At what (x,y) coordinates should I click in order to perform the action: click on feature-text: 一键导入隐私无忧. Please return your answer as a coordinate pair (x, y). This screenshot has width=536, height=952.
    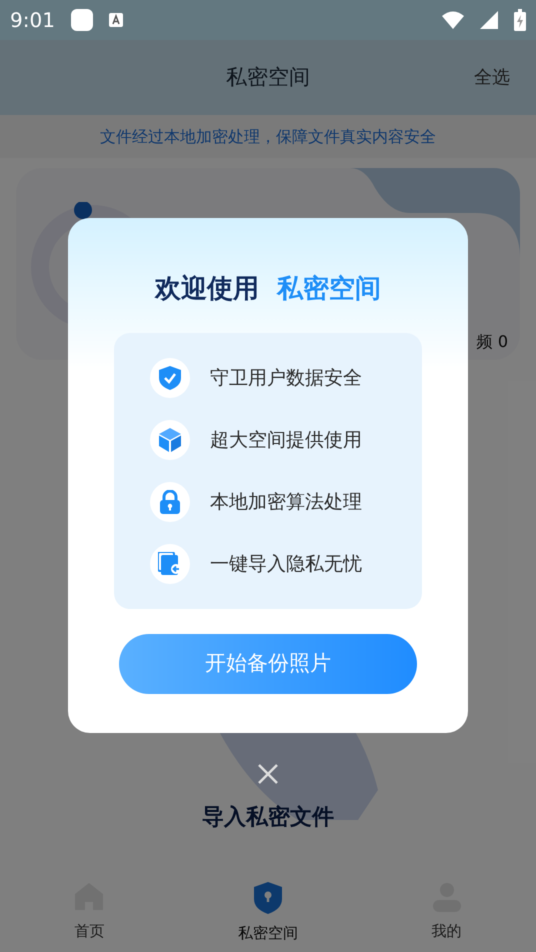
    Looking at the image, I should click on (286, 564).